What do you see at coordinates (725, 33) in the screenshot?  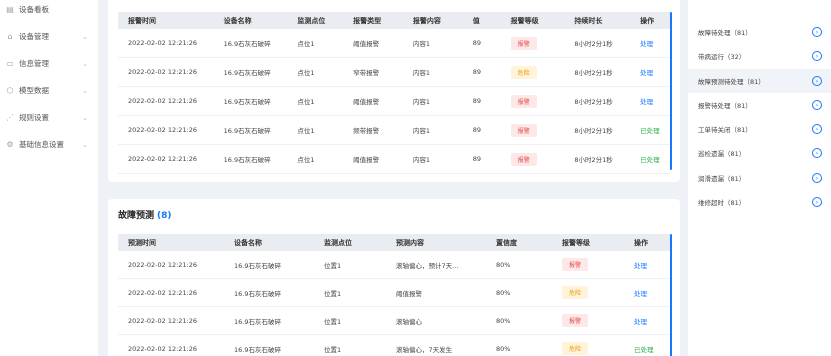 I see `todo-item-label: 故障待处理（81）` at bounding box center [725, 33].